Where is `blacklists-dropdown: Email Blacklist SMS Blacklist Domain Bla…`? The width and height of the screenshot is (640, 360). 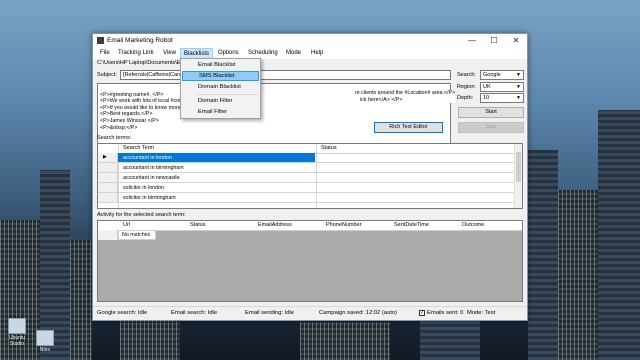
blacklists-dropdown: Email Blacklist SMS Blacklist Domain Bla… is located at coordinates (220, 88).